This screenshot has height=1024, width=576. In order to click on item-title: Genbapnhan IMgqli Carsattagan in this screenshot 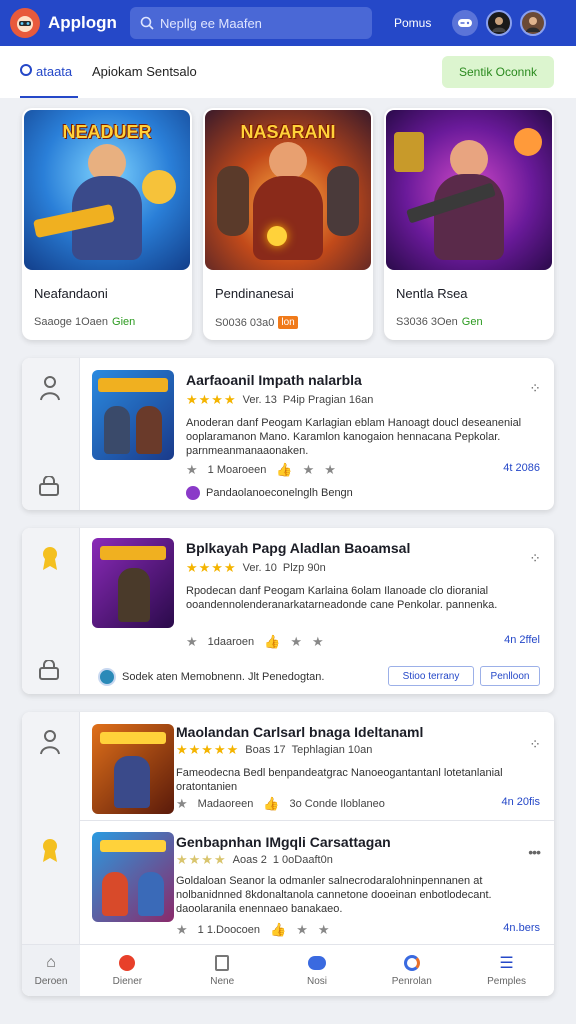, I will do `click(283, 842)`.